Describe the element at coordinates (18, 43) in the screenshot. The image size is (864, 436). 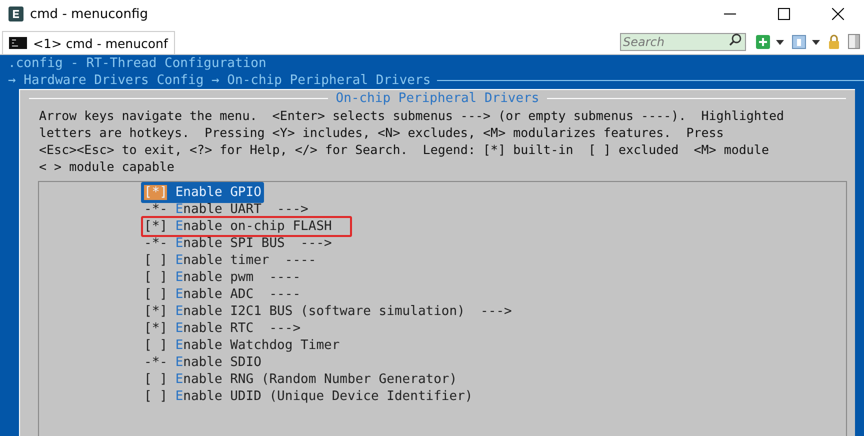
I see `console-icon` at that location.